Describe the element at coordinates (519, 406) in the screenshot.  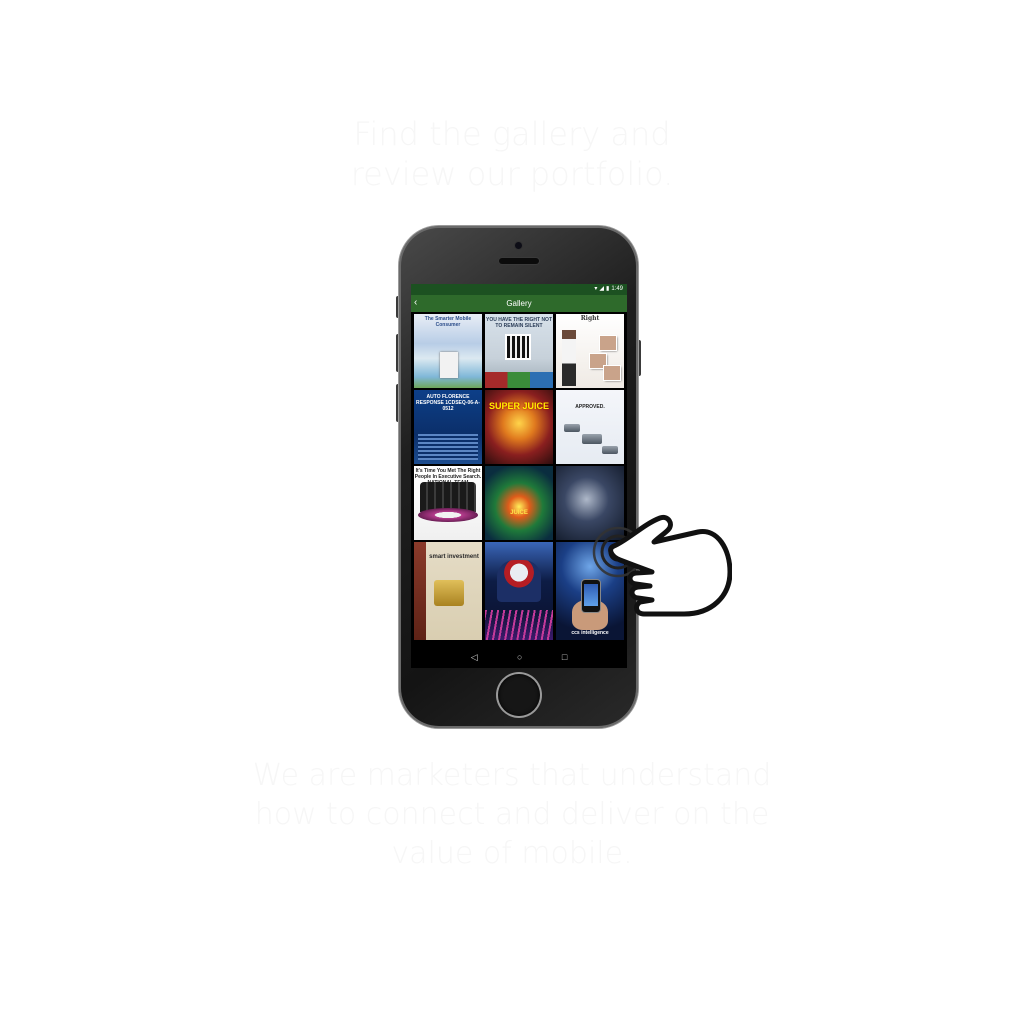
I see `gallery-item-caption: SUPER JUICE` at that location.